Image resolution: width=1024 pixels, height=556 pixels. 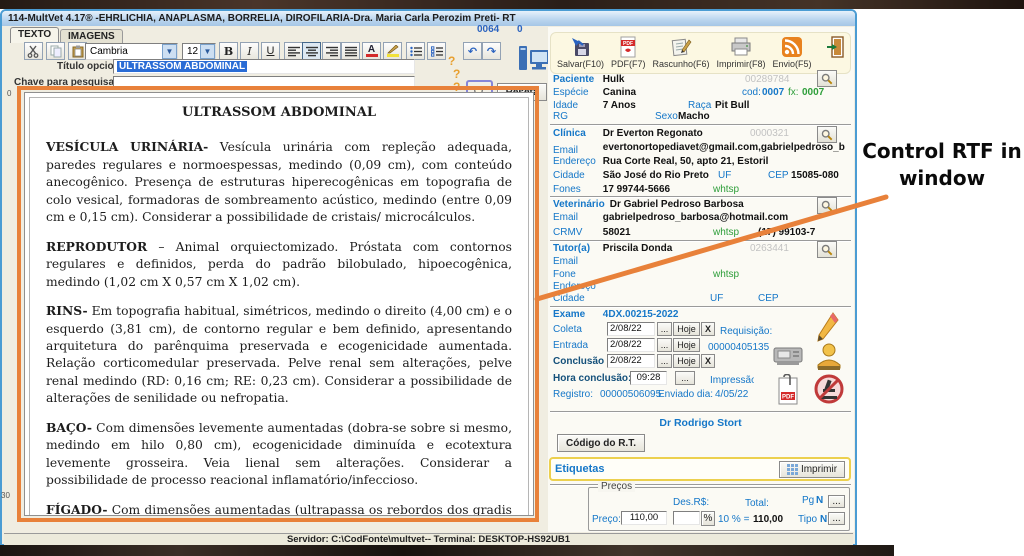 I want to click on font-size-select: 12 ▼, so click(x=199, y=51).